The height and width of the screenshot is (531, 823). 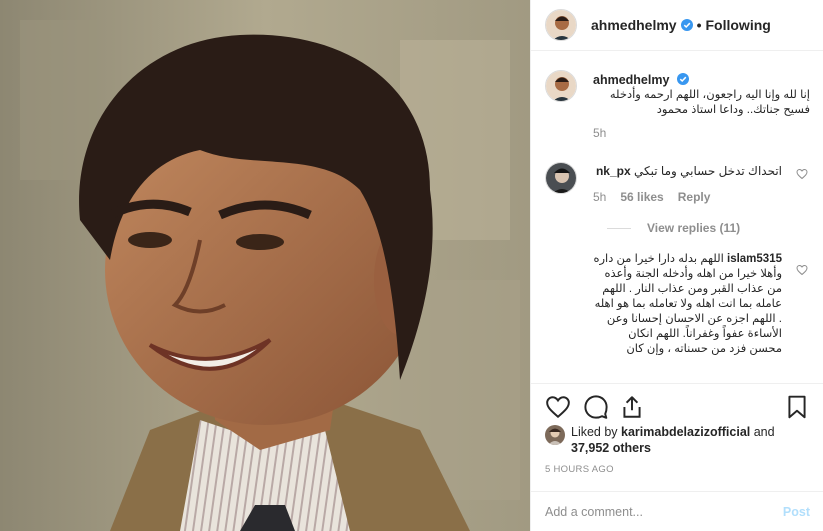 What do you see at coordinates (561, 86) in the screenshot?
I see `caption-avatar` at bounding box center [561, 86].